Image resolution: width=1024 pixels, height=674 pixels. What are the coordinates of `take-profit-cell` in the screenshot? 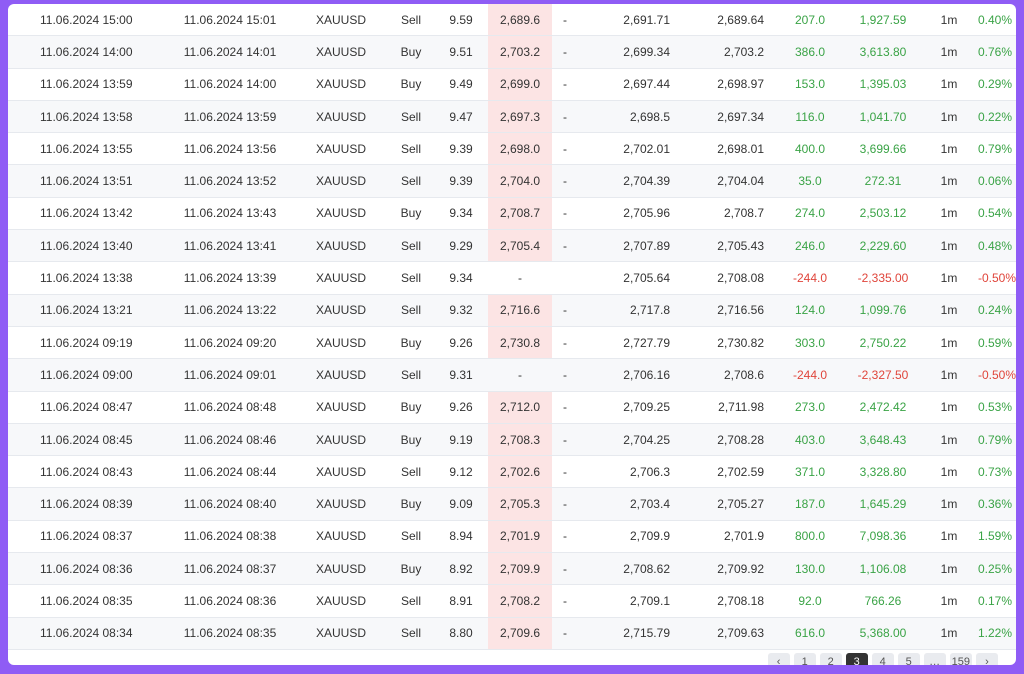 It's located at (565, 278).